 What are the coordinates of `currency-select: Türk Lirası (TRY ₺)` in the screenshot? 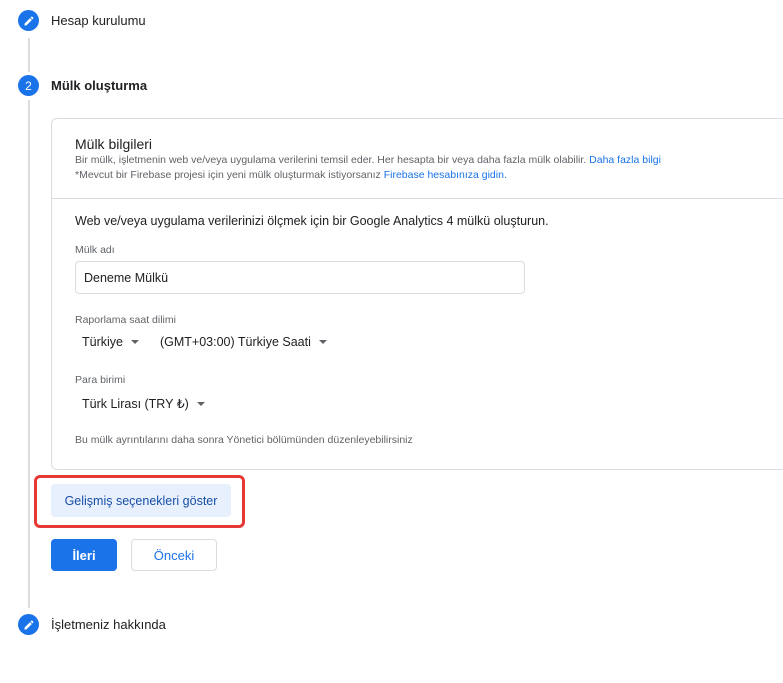 It's located at (143, 403).